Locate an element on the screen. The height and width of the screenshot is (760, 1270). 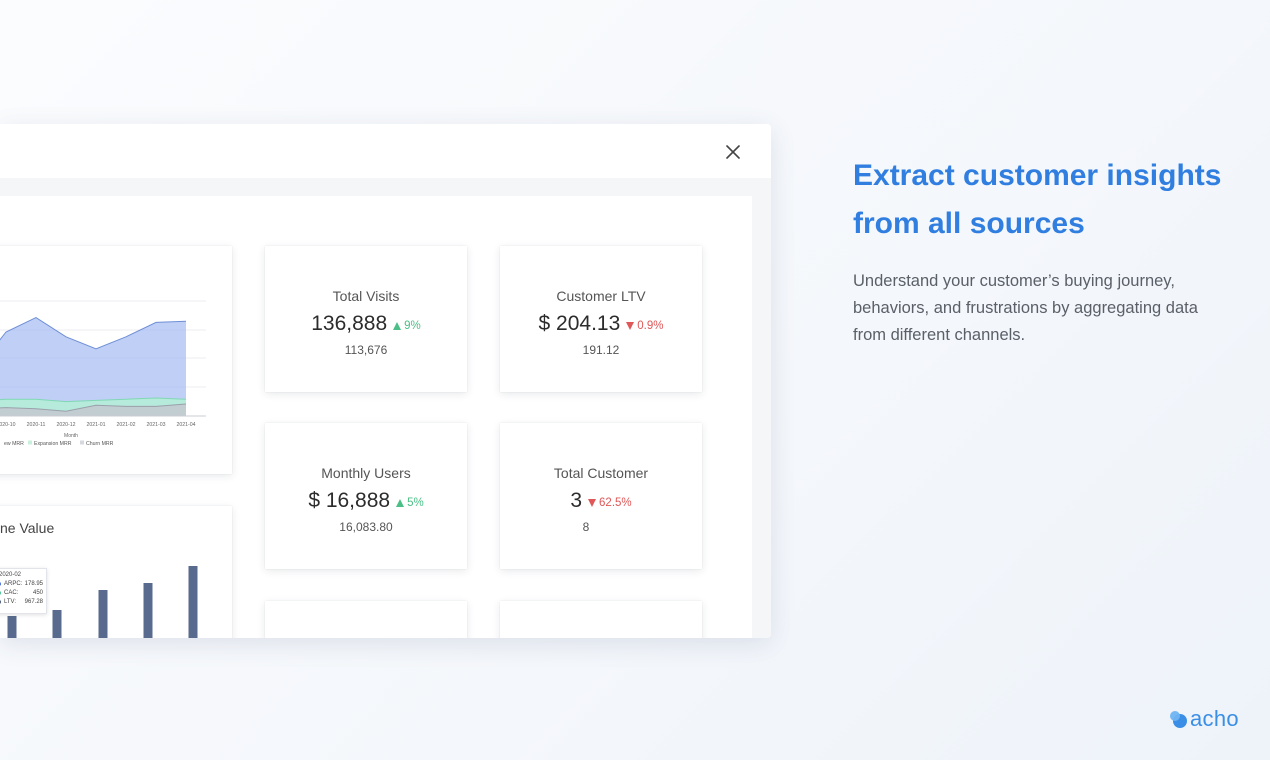
x-tick-label: 2020-11 is located at coordinates (36, 425).